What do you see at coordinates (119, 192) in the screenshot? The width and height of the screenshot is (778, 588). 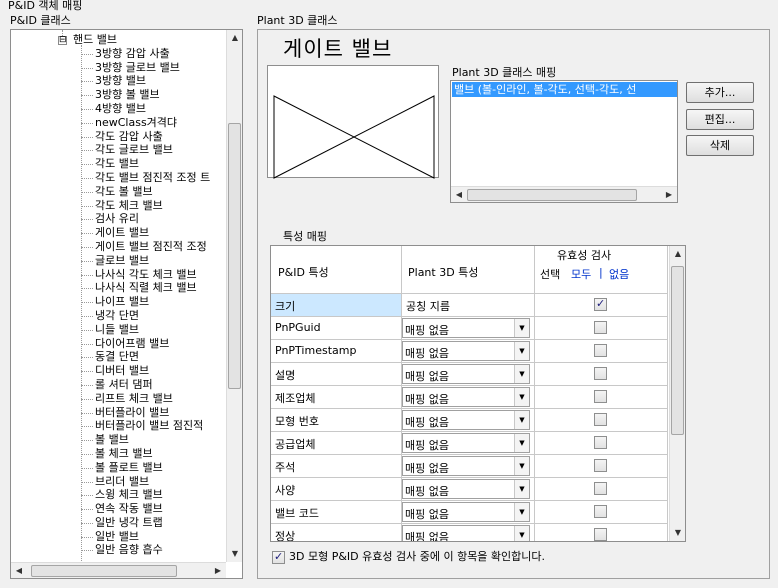 I see `tree-node: 각도 볼 밸브` at bounding box center [119, 192].